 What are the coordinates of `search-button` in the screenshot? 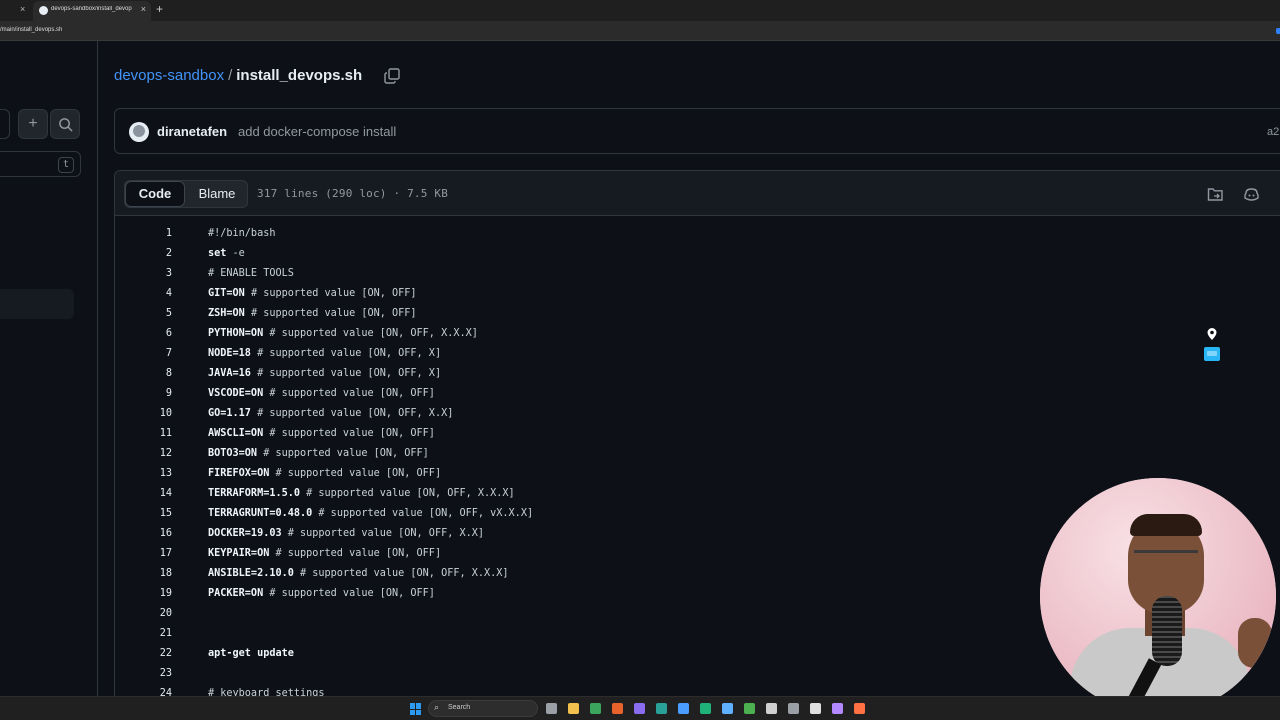 It's located at (65, 124).